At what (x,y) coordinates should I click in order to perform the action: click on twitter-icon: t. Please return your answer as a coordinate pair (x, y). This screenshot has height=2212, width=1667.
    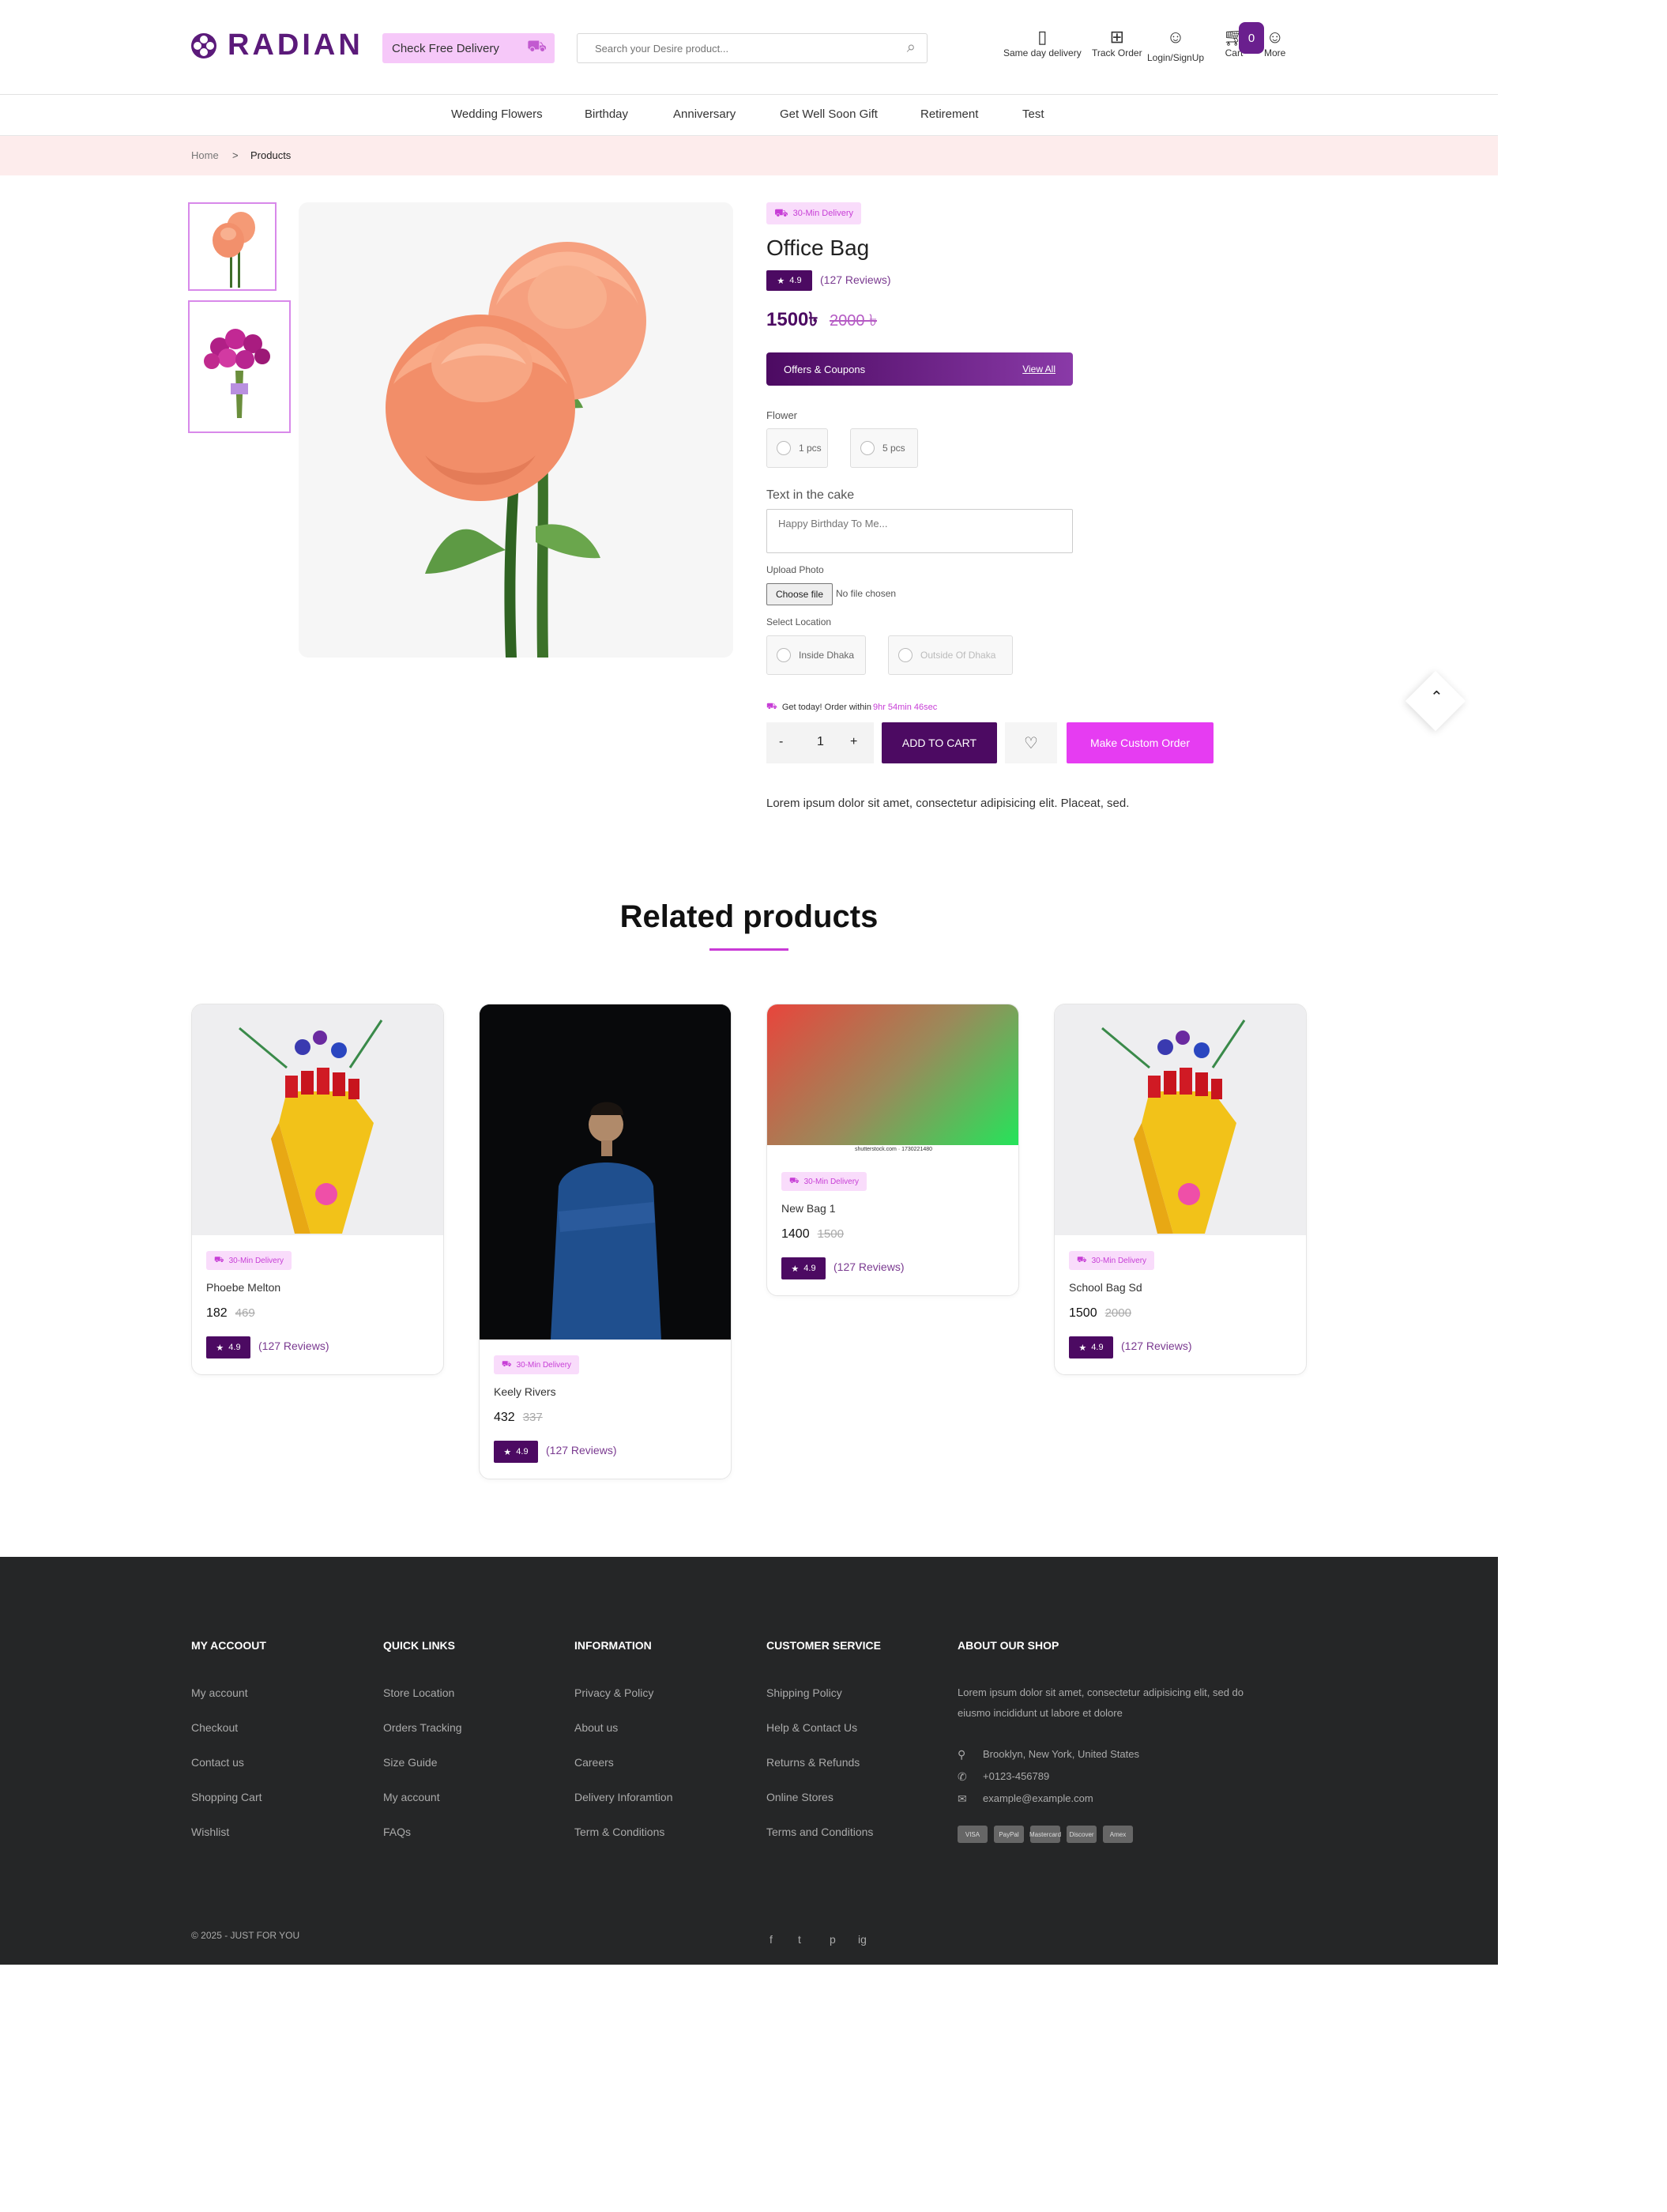
    Looking at the image, I should click on (799, 1939).